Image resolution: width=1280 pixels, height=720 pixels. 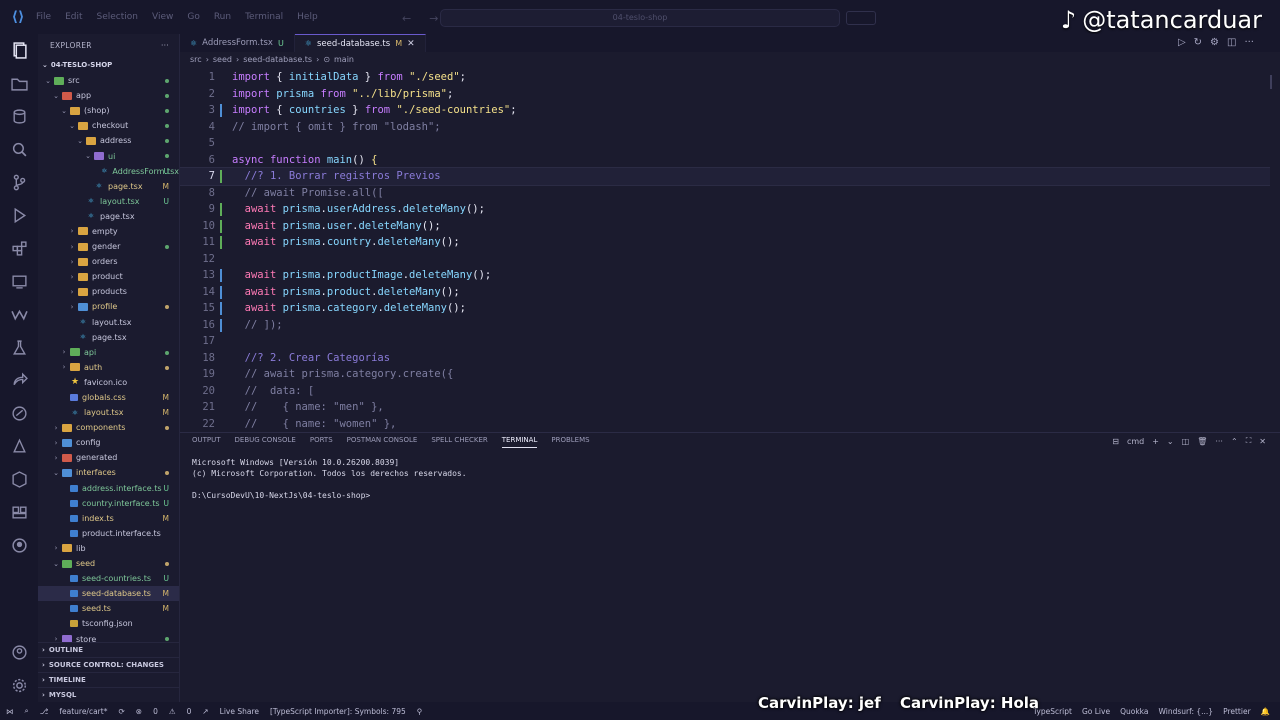 What do you see at coordinates (725, 308) in the screenshot?
I see `code-line: 15 await prisma.category.deleteMany();` at bounding box center [725, 308].